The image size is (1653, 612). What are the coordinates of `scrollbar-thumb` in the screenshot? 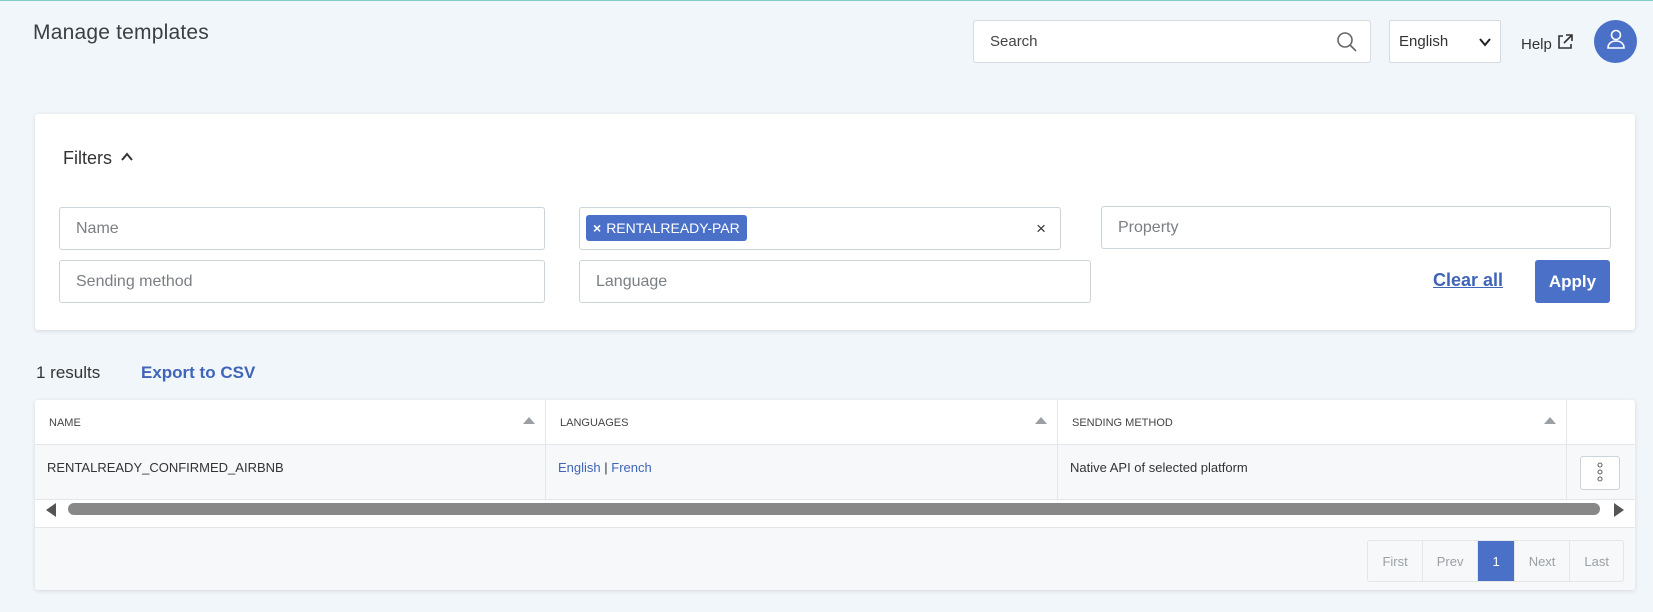 It's located at (834, 509).